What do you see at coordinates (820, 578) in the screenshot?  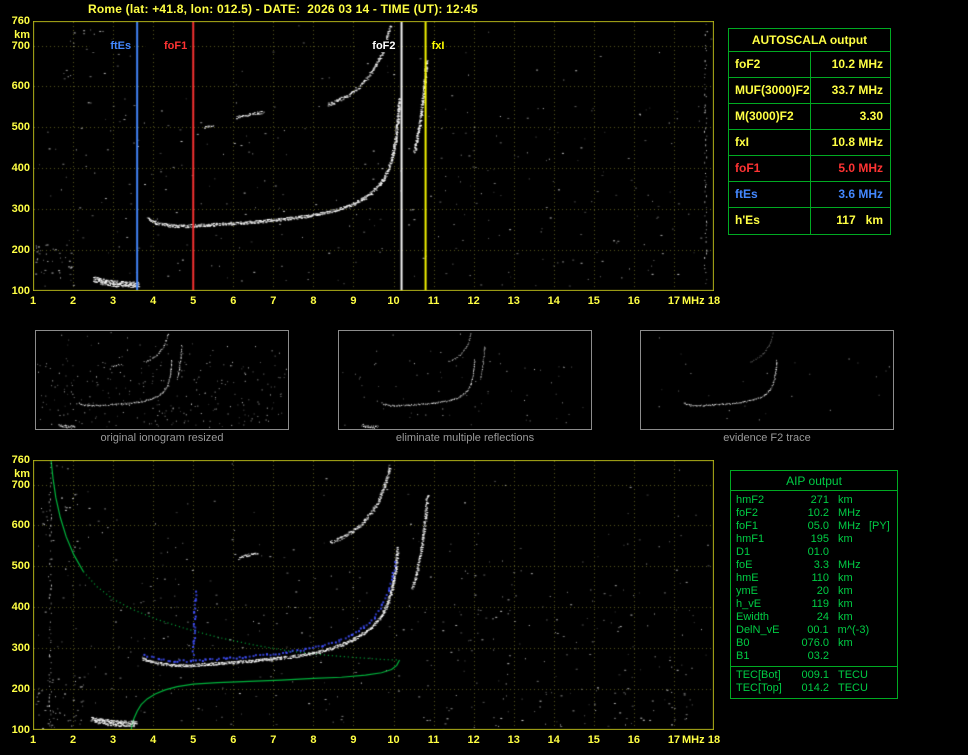 I see `parameter-value: 110` at bounding box center [820, 578].